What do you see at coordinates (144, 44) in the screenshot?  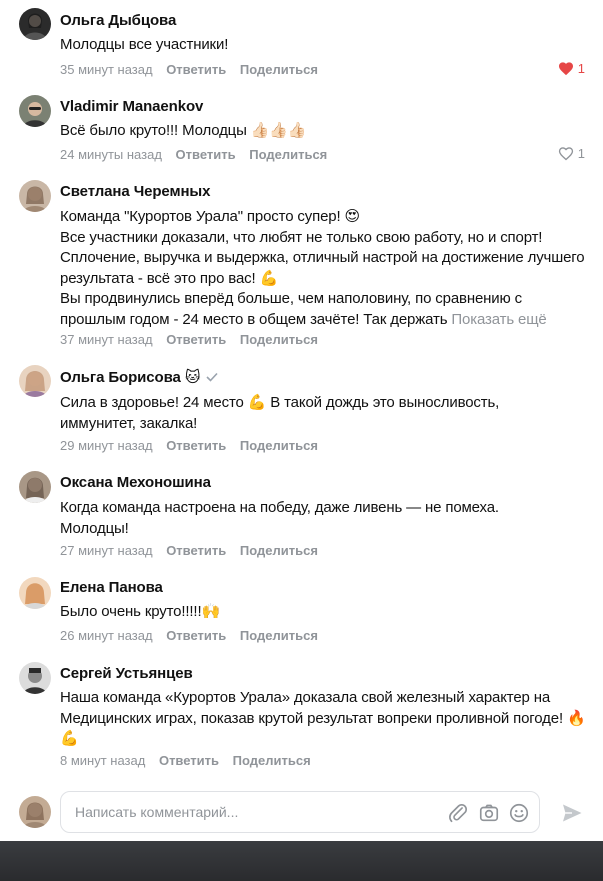 I see `comment-text: Молодцы все участники!` at bounding box center [144, 44].